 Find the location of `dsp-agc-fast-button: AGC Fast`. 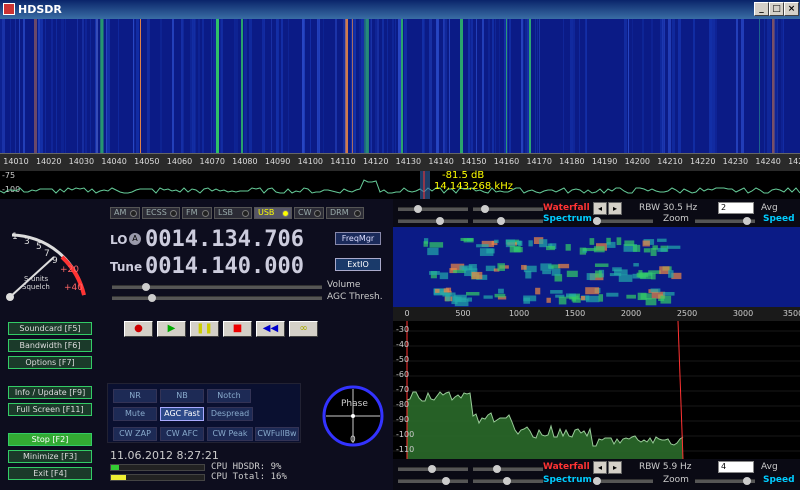

dsp-agc-fast-button: AGC Fast is located at coordinates (182, 414).